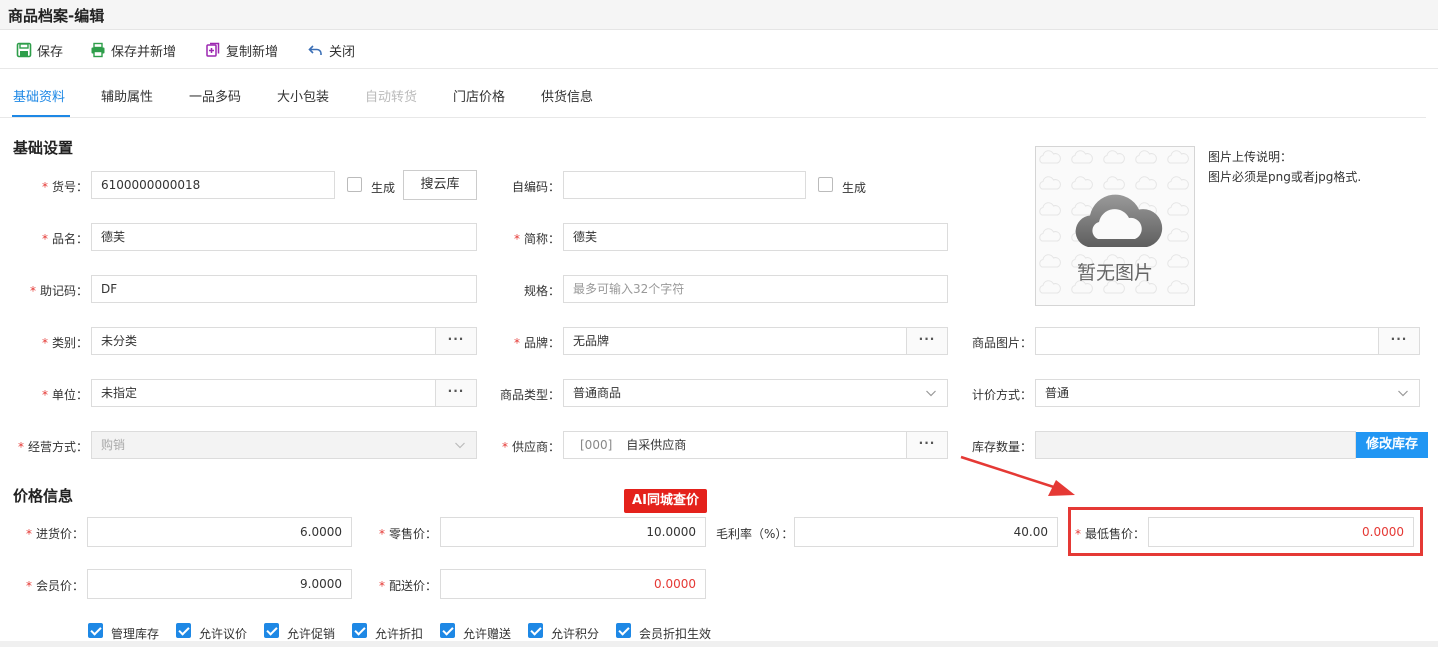 This screenshot has height=647, width=1438. Describe the element at coordinates (596, 445) in the screenshot. I see `supplier-code: [000]` at that location.